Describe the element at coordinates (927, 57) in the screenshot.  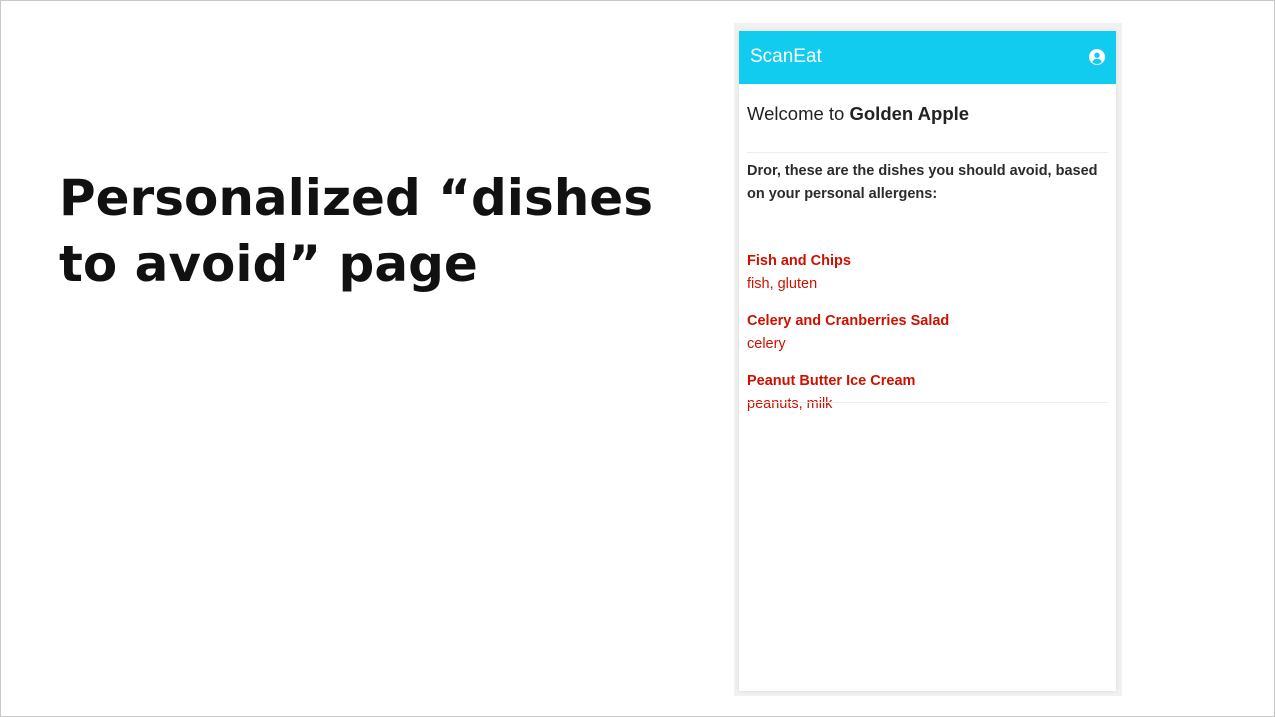
I see `app-bar: ScanEat` at that location.